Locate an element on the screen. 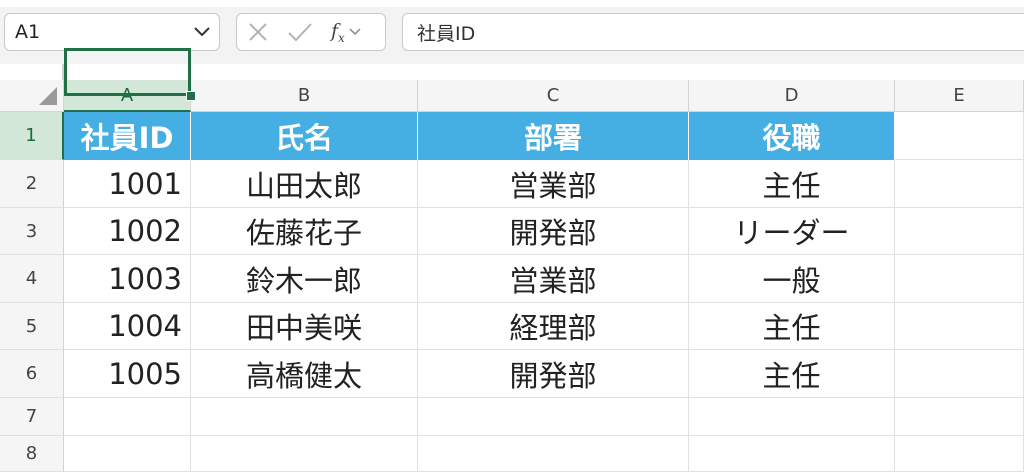  cell-b2: 山田太郎 is located at coordinates (304, 184).